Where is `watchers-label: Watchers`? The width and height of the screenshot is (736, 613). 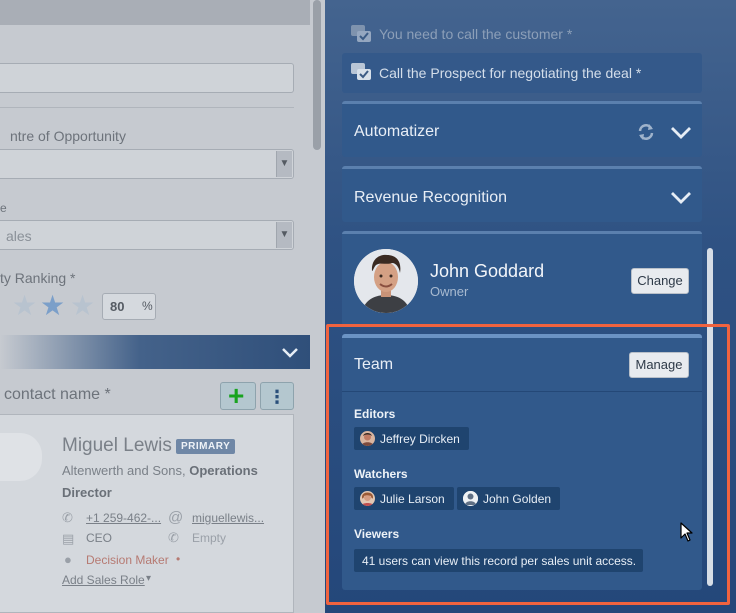 watchers-label: Watchers is located at coordinates (381, 474).